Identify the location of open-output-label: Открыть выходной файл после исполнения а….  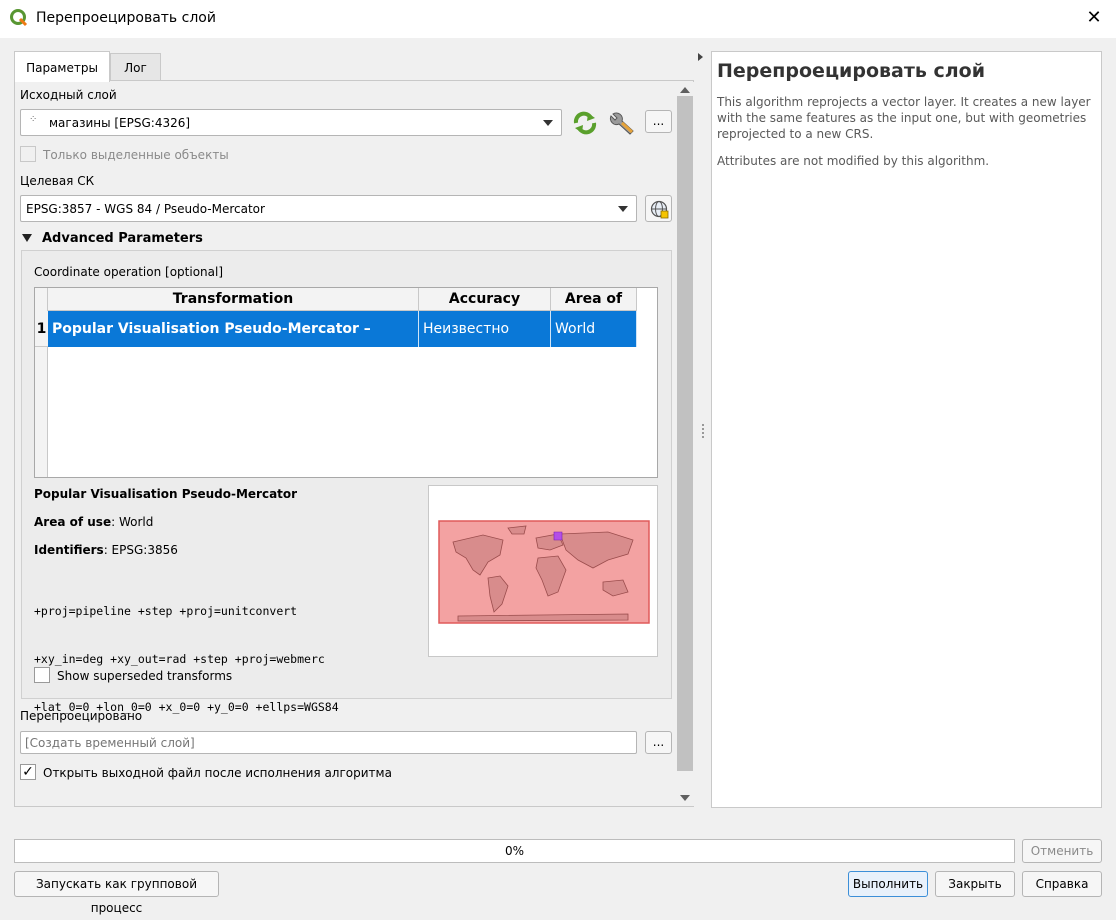
(217, 773).